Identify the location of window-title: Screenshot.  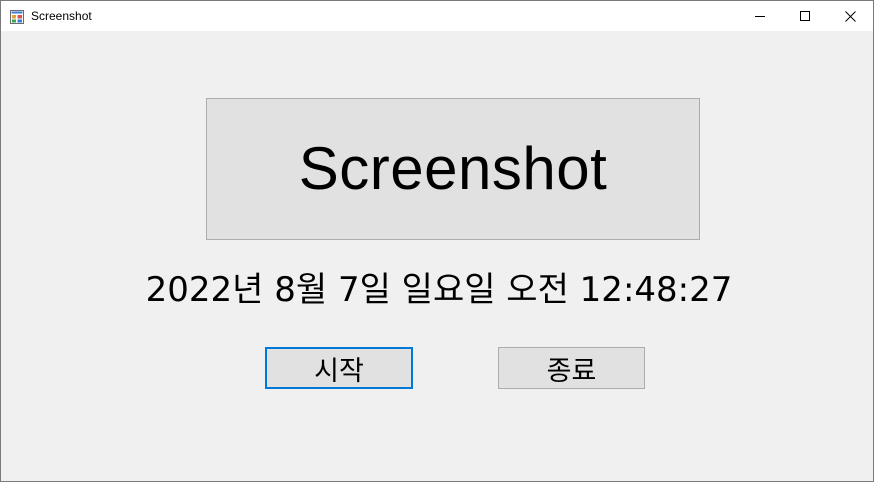
(61, 16).